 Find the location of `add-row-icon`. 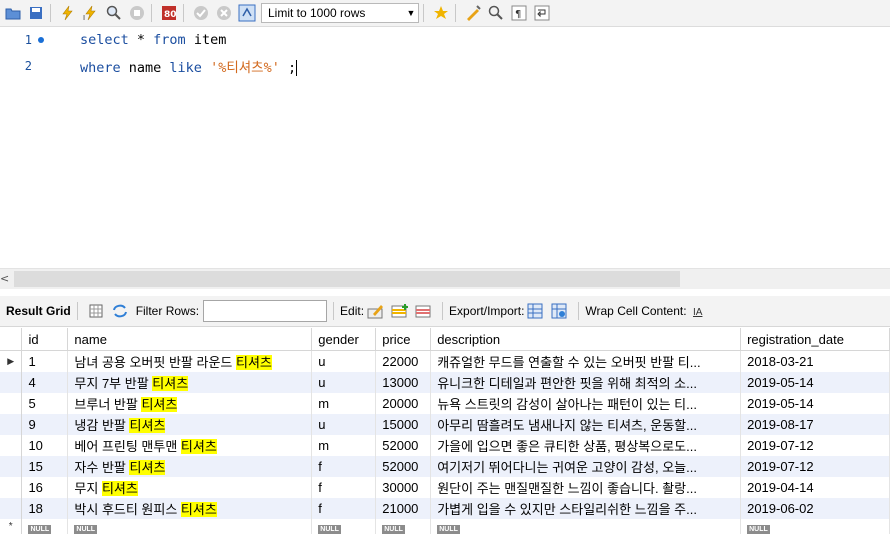

add-row-icon is located at coordinates (400, 311).